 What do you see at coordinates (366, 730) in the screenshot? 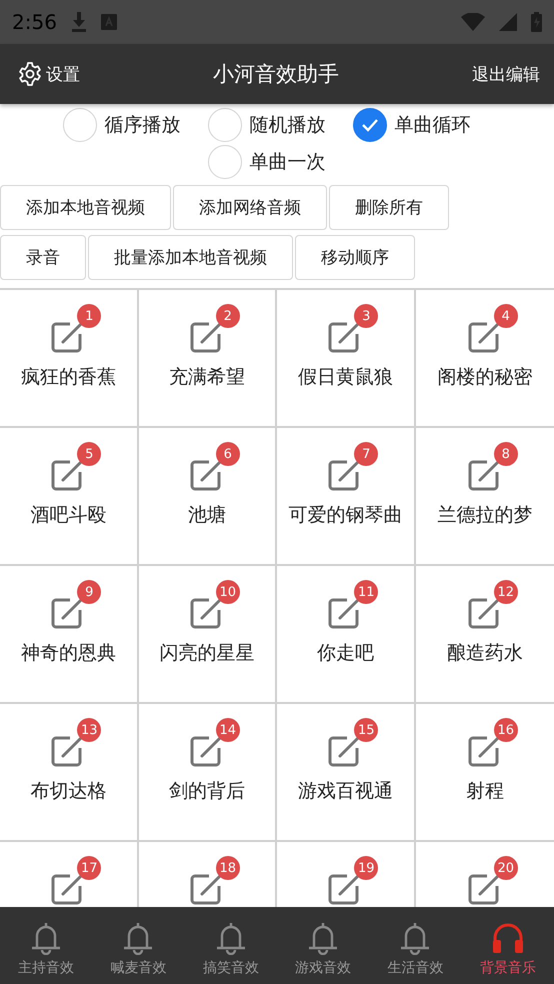
I see `number-badge: 15` at bounding box center [366, 730].